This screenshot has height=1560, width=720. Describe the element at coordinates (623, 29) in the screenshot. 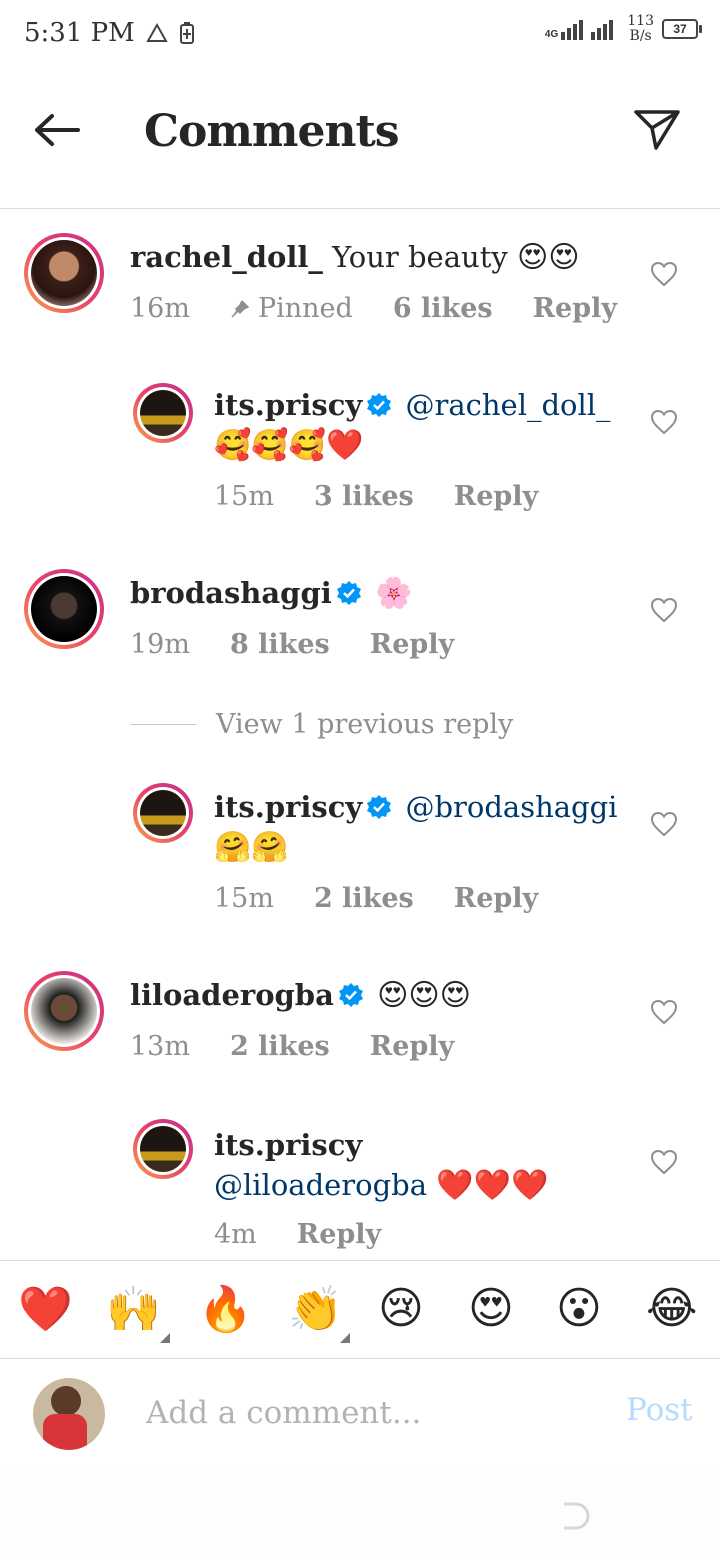

I see `status-right-icons: 4G 113 B/s 37` at that location.